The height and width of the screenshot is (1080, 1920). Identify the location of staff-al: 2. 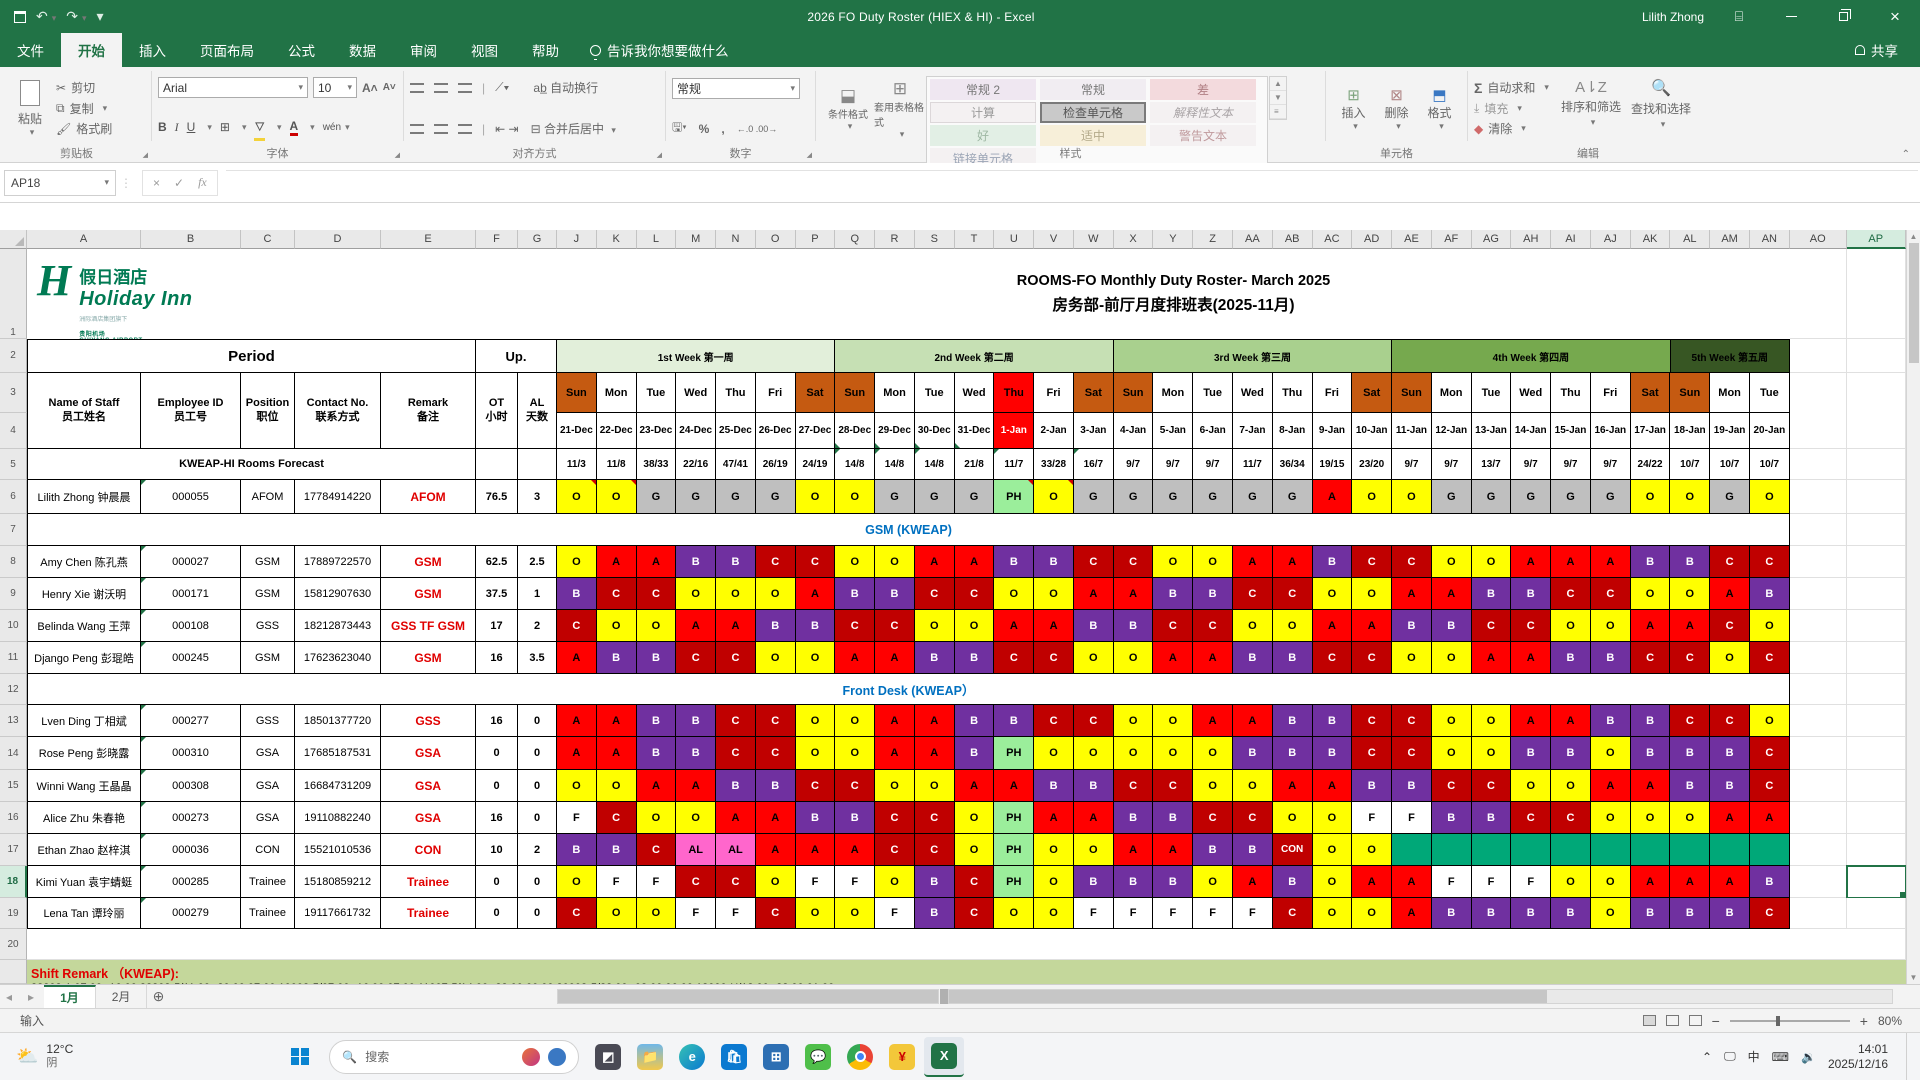
(537, 626).